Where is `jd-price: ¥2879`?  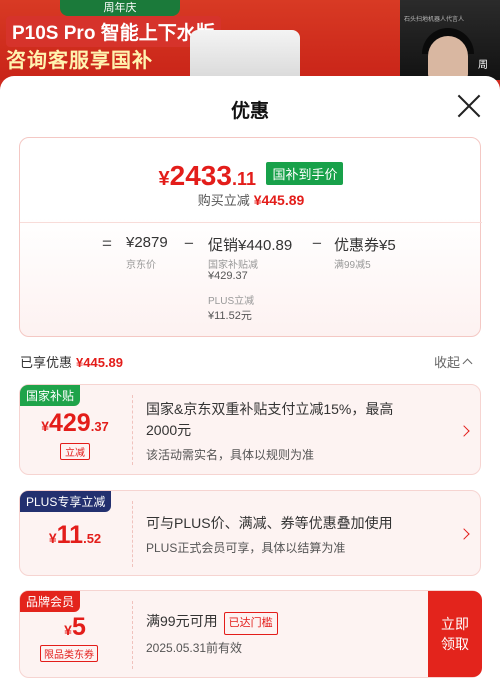
jd-price: ¥2879 is located at coordinates (147, 242).